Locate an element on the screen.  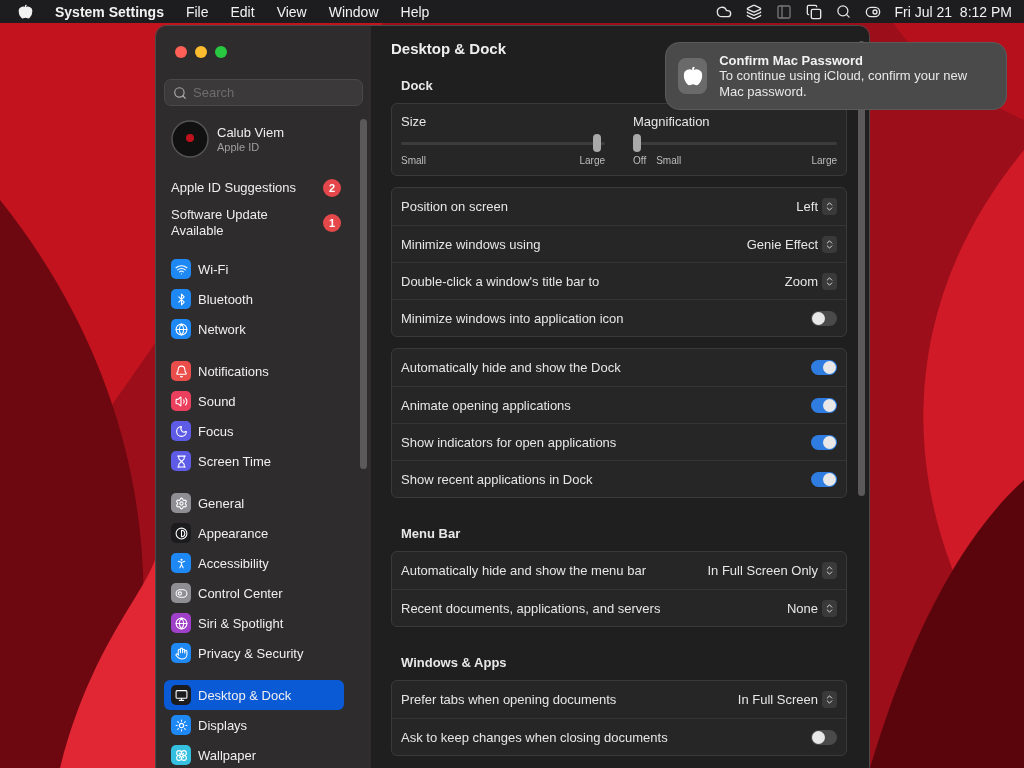
sidebar-item: Wi-Fi is located at coordinates (254, 269).